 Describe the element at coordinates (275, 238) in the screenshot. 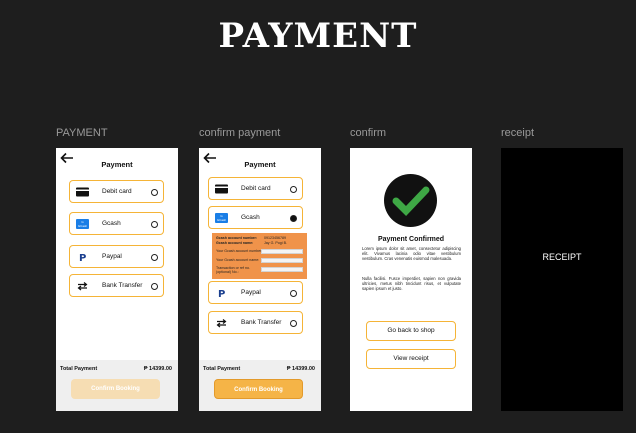

I see `gcash-number-value: 09123456789` at that location.